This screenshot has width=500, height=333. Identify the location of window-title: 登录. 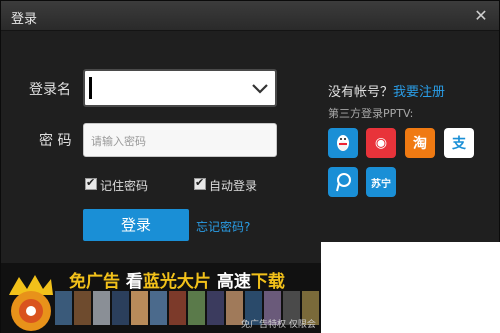
(24, 19).